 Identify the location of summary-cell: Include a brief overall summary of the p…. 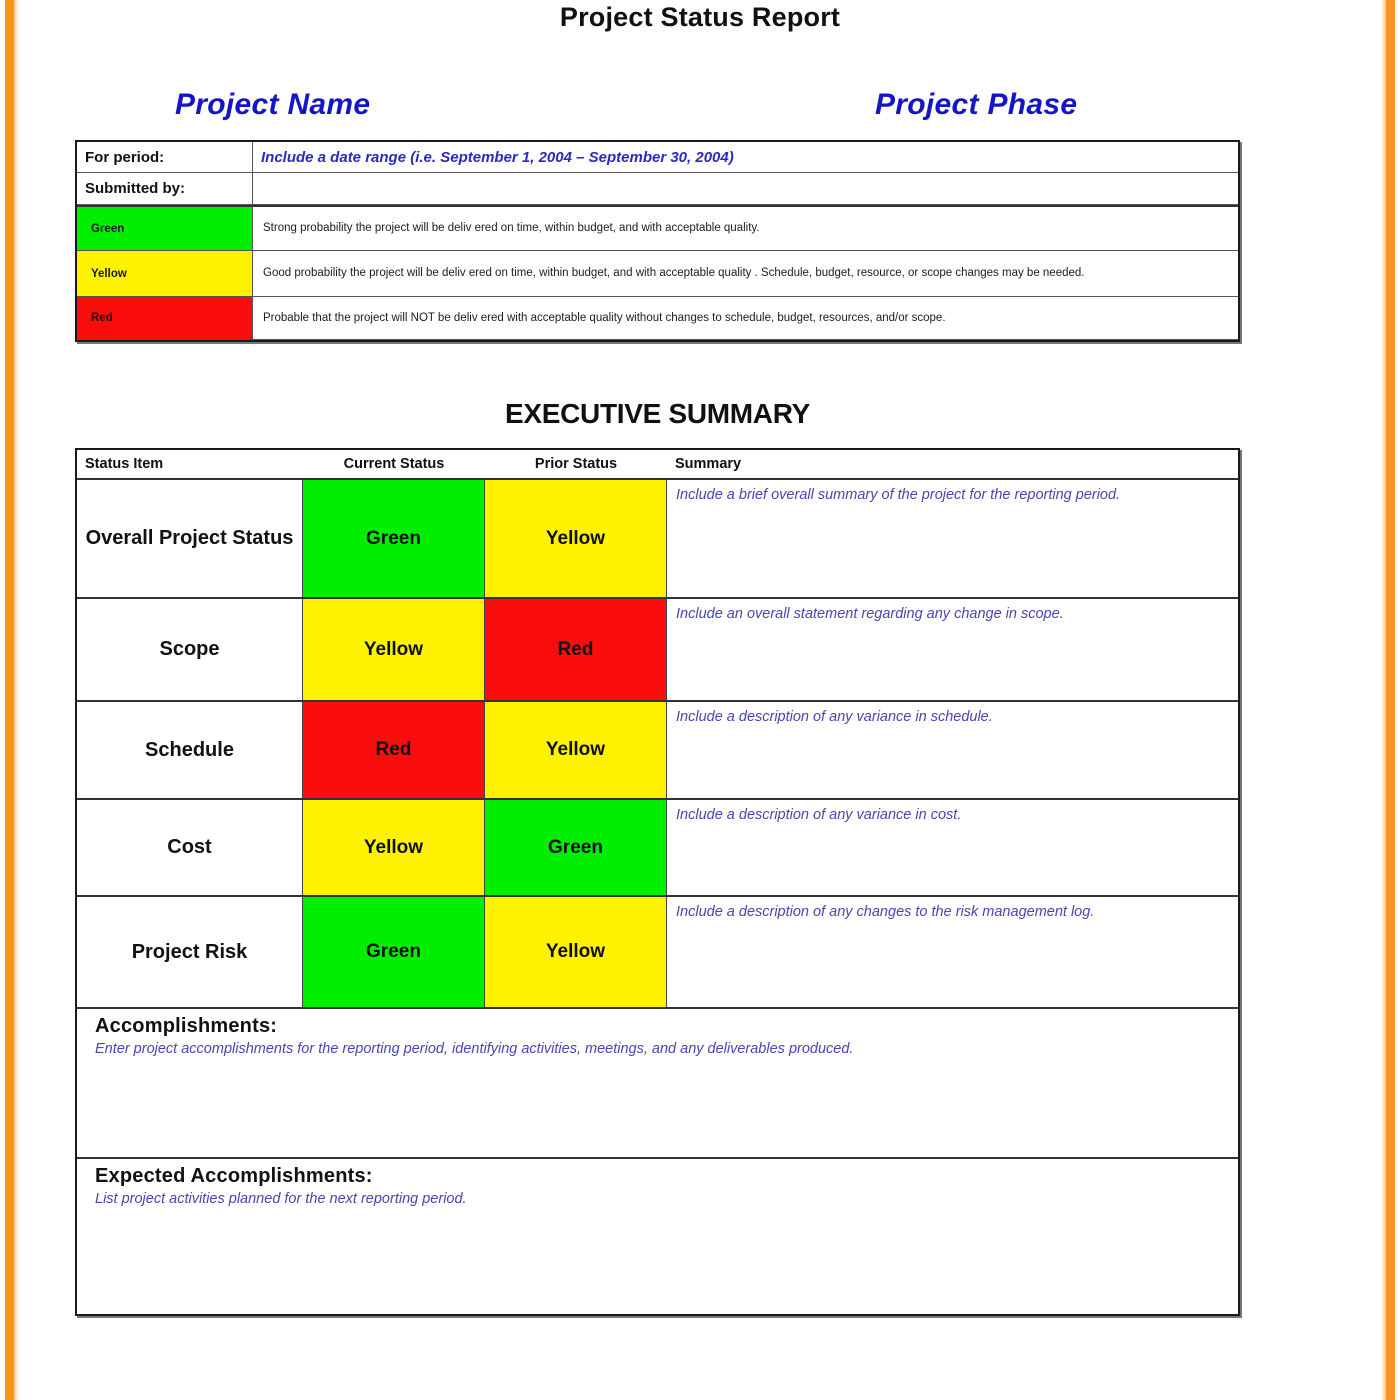
(952, 538).